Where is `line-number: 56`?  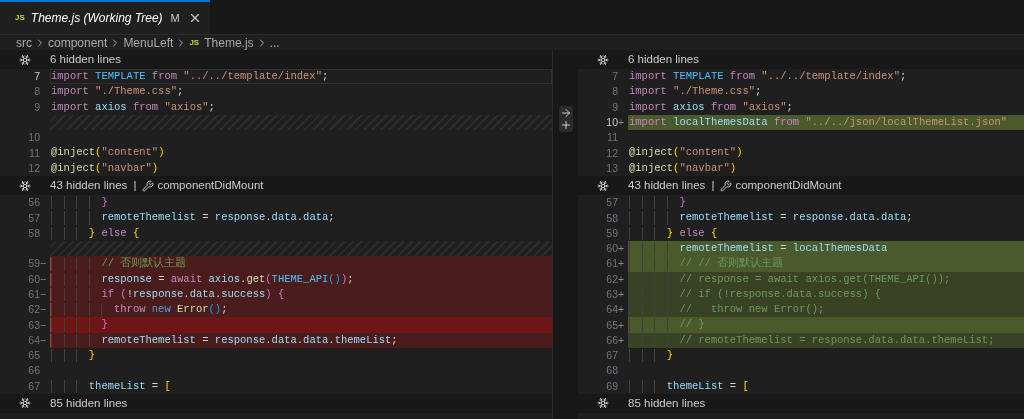 line-number: 56 is located at coordinates (33, 203).